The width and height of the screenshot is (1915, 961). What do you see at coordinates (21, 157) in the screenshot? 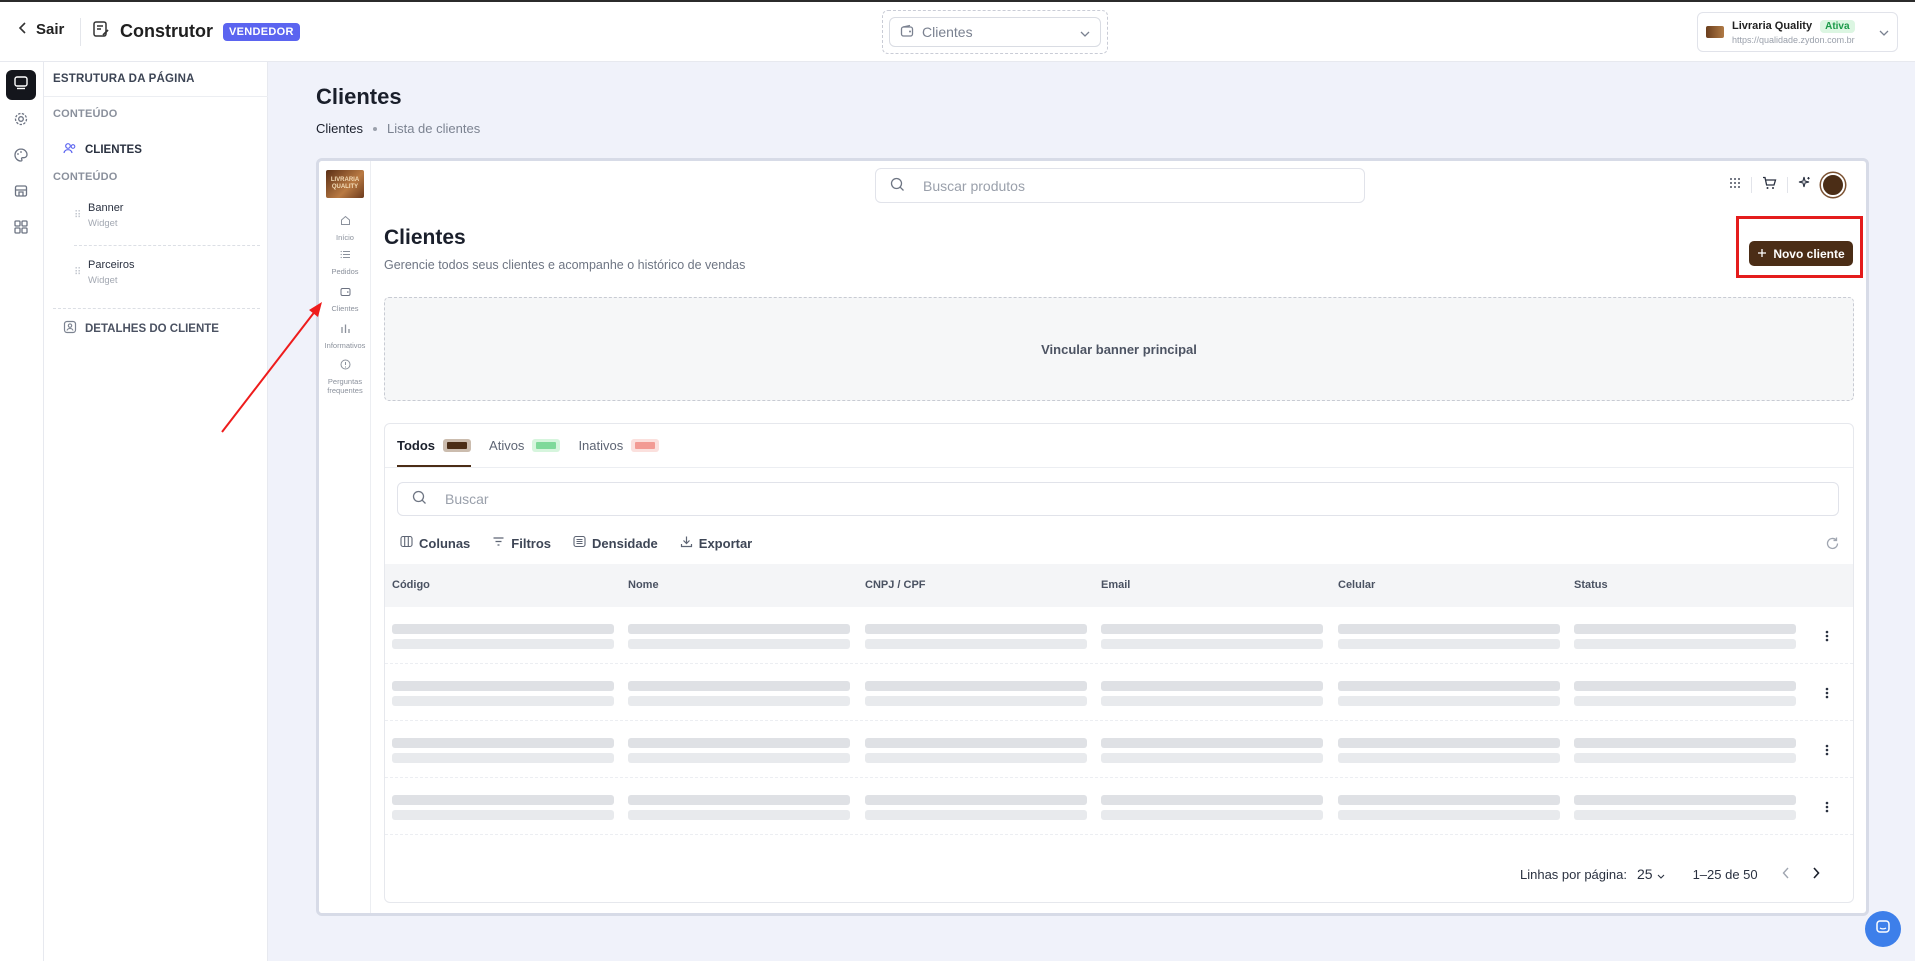
I see `rail-theme-button` at bounding box center [21, 157].